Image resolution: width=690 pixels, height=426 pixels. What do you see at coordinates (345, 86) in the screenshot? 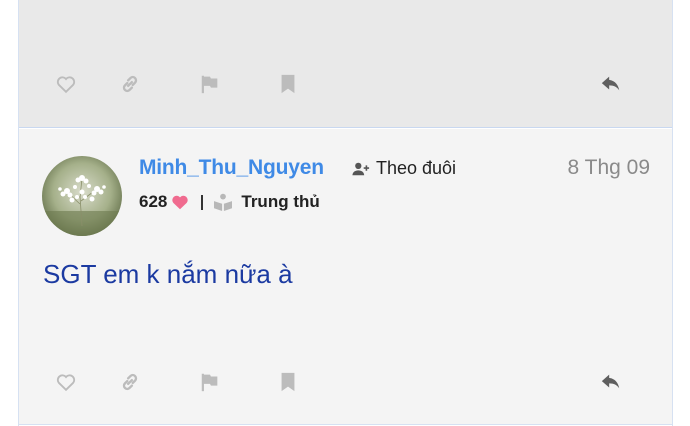
I see `previous-post-actions` at bounding box center [345, 86].